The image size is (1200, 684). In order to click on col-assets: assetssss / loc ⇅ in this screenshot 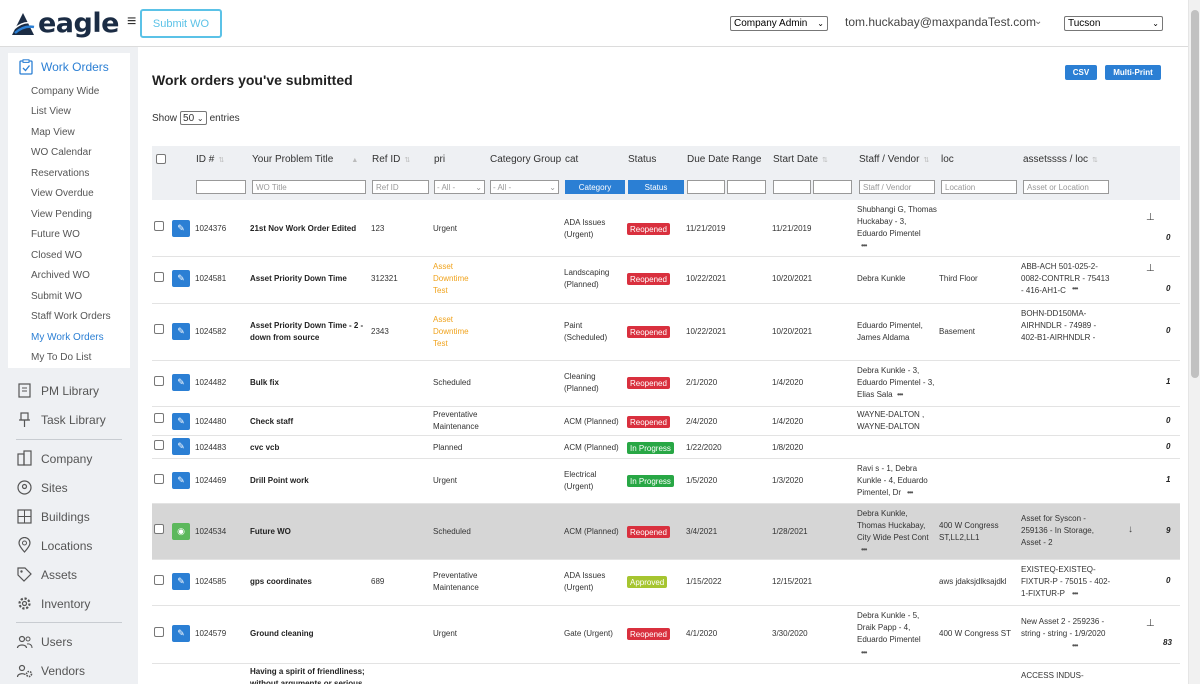, I will do `click(1060, 159)`.